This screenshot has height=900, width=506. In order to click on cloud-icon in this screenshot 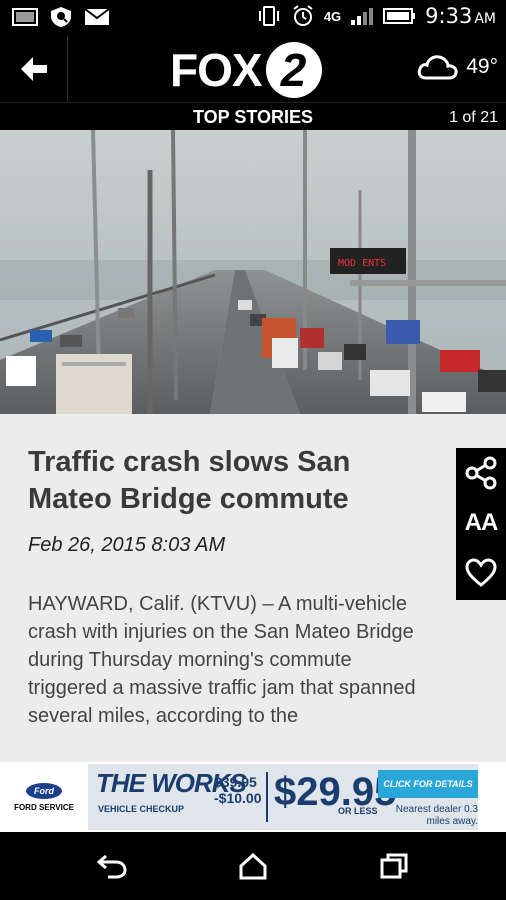, I will do `click(437, 67)`.